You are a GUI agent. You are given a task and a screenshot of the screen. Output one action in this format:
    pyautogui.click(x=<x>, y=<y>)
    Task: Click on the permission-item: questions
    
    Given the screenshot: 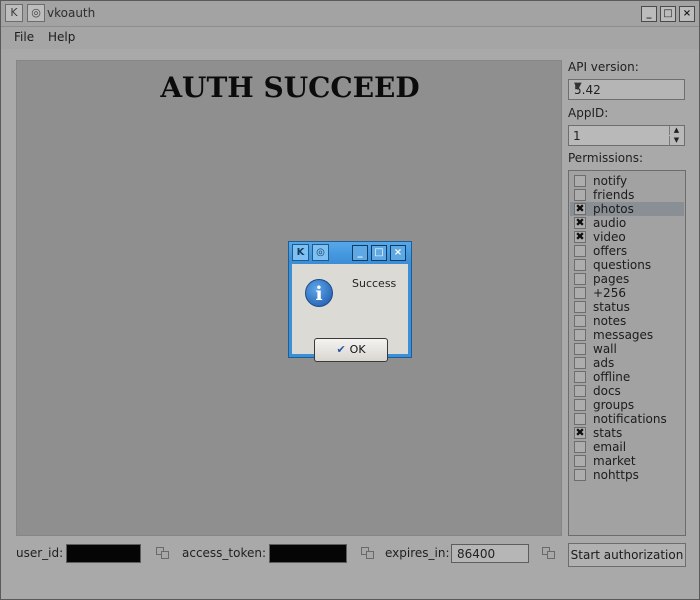 What is the action you would take?
    pyautogui.click(x=627, y=265)
    